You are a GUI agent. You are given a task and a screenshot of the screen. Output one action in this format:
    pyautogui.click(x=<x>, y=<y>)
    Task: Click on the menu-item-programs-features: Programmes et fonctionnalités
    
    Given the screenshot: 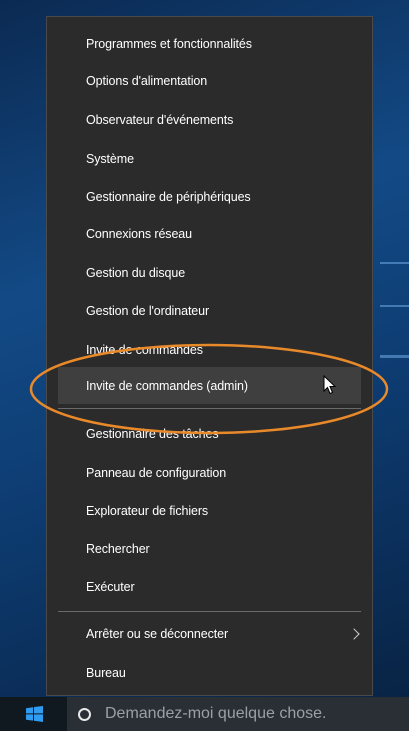 What is the action you would take?
    pyautogui.click(x=209, y=43)
    